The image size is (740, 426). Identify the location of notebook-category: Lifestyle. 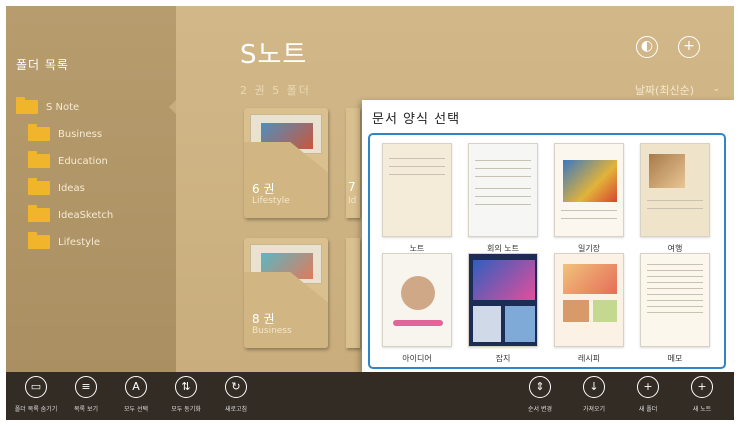
(271, 201).